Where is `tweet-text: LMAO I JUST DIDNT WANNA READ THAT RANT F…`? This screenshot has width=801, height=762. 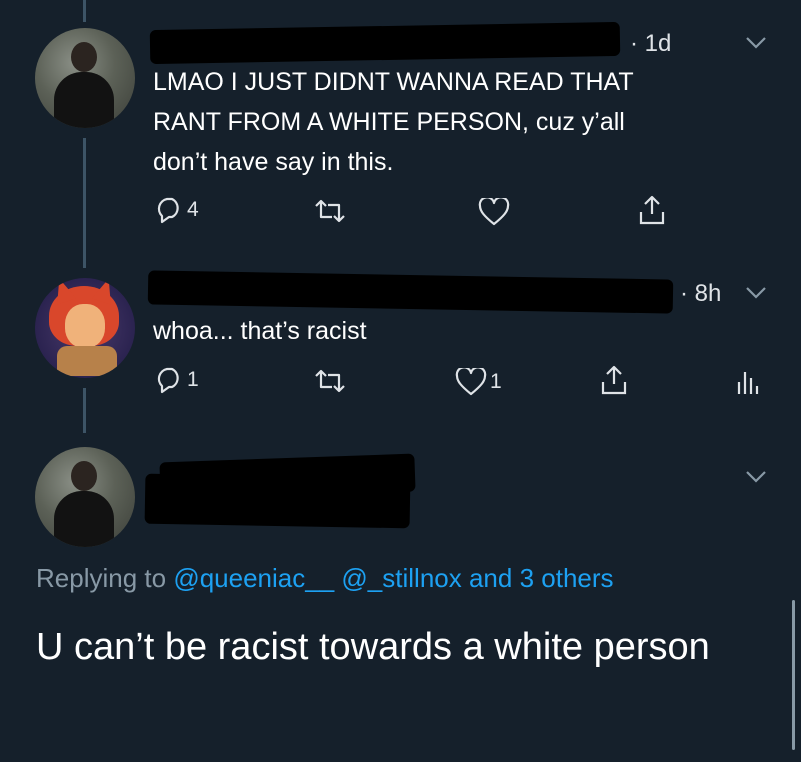 tweet-text: LMAO I JUST DIDNT WANNA READ THAT RANT F… is located at coordinates (393, 122).